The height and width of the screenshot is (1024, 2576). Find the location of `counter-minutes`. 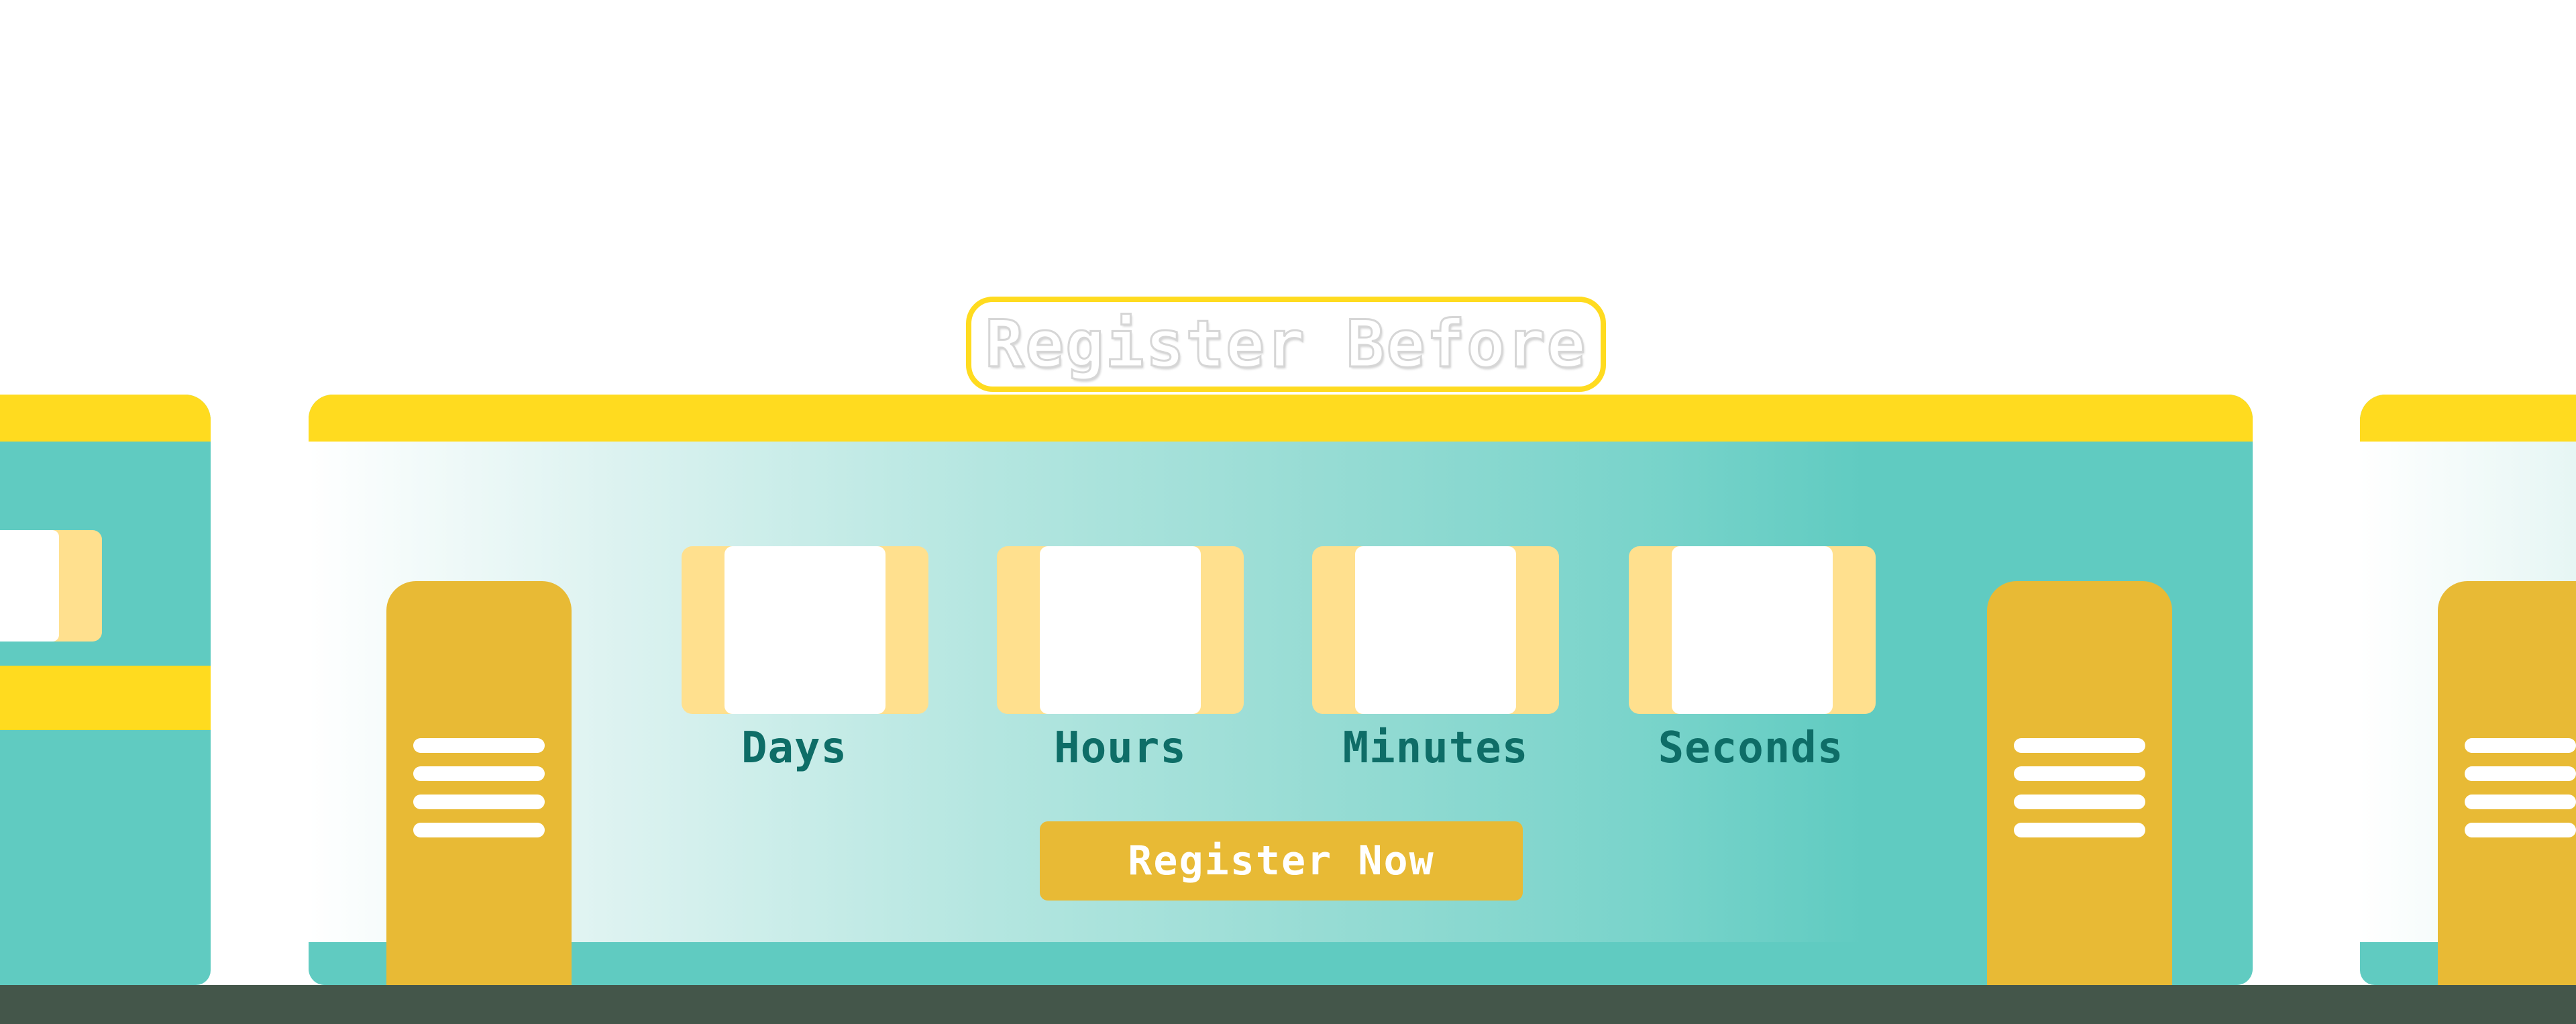

counter-minutes is located at coordinates (1435, 630).